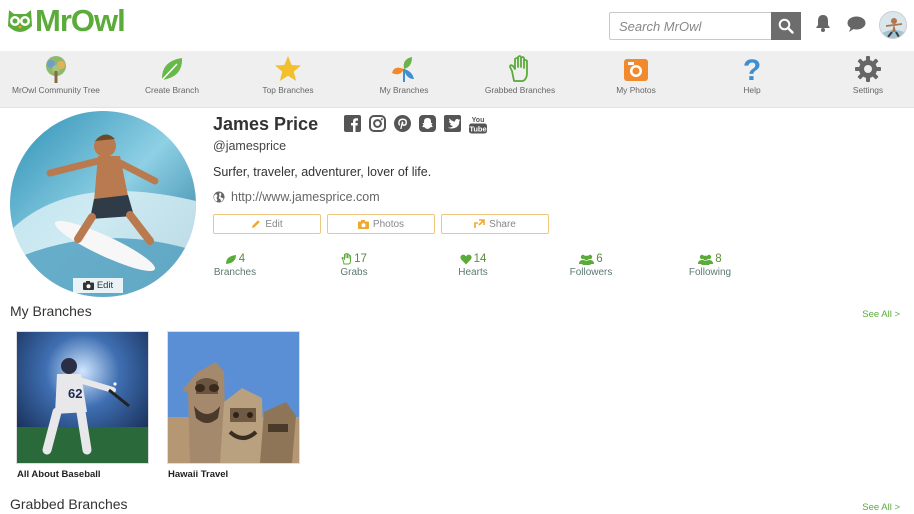 The height and width of the screenshot is (514, 914). What do you see at coordinates (198, 474) in the screenshot?
I see `branch-caption: Hawaii Travel` at bounding box center [198, 474].